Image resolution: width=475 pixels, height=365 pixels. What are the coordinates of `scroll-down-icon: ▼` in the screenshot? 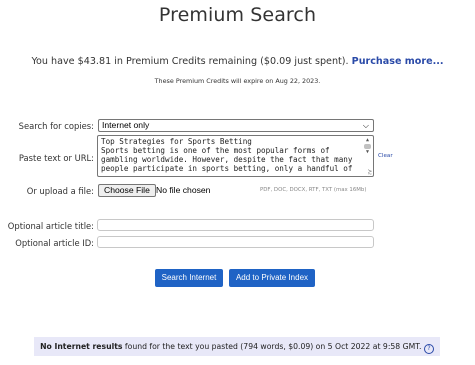 It's located at (367, 152).